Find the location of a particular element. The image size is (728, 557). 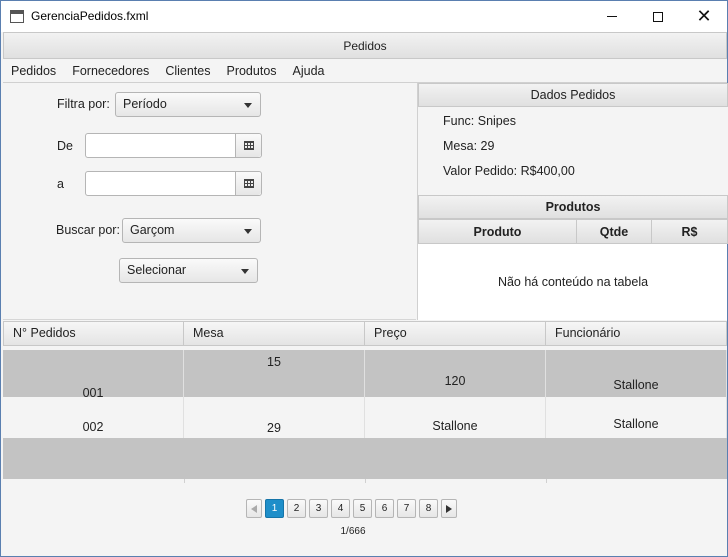

cell-n-pedido: 002 is located at coordinates (93, 417).